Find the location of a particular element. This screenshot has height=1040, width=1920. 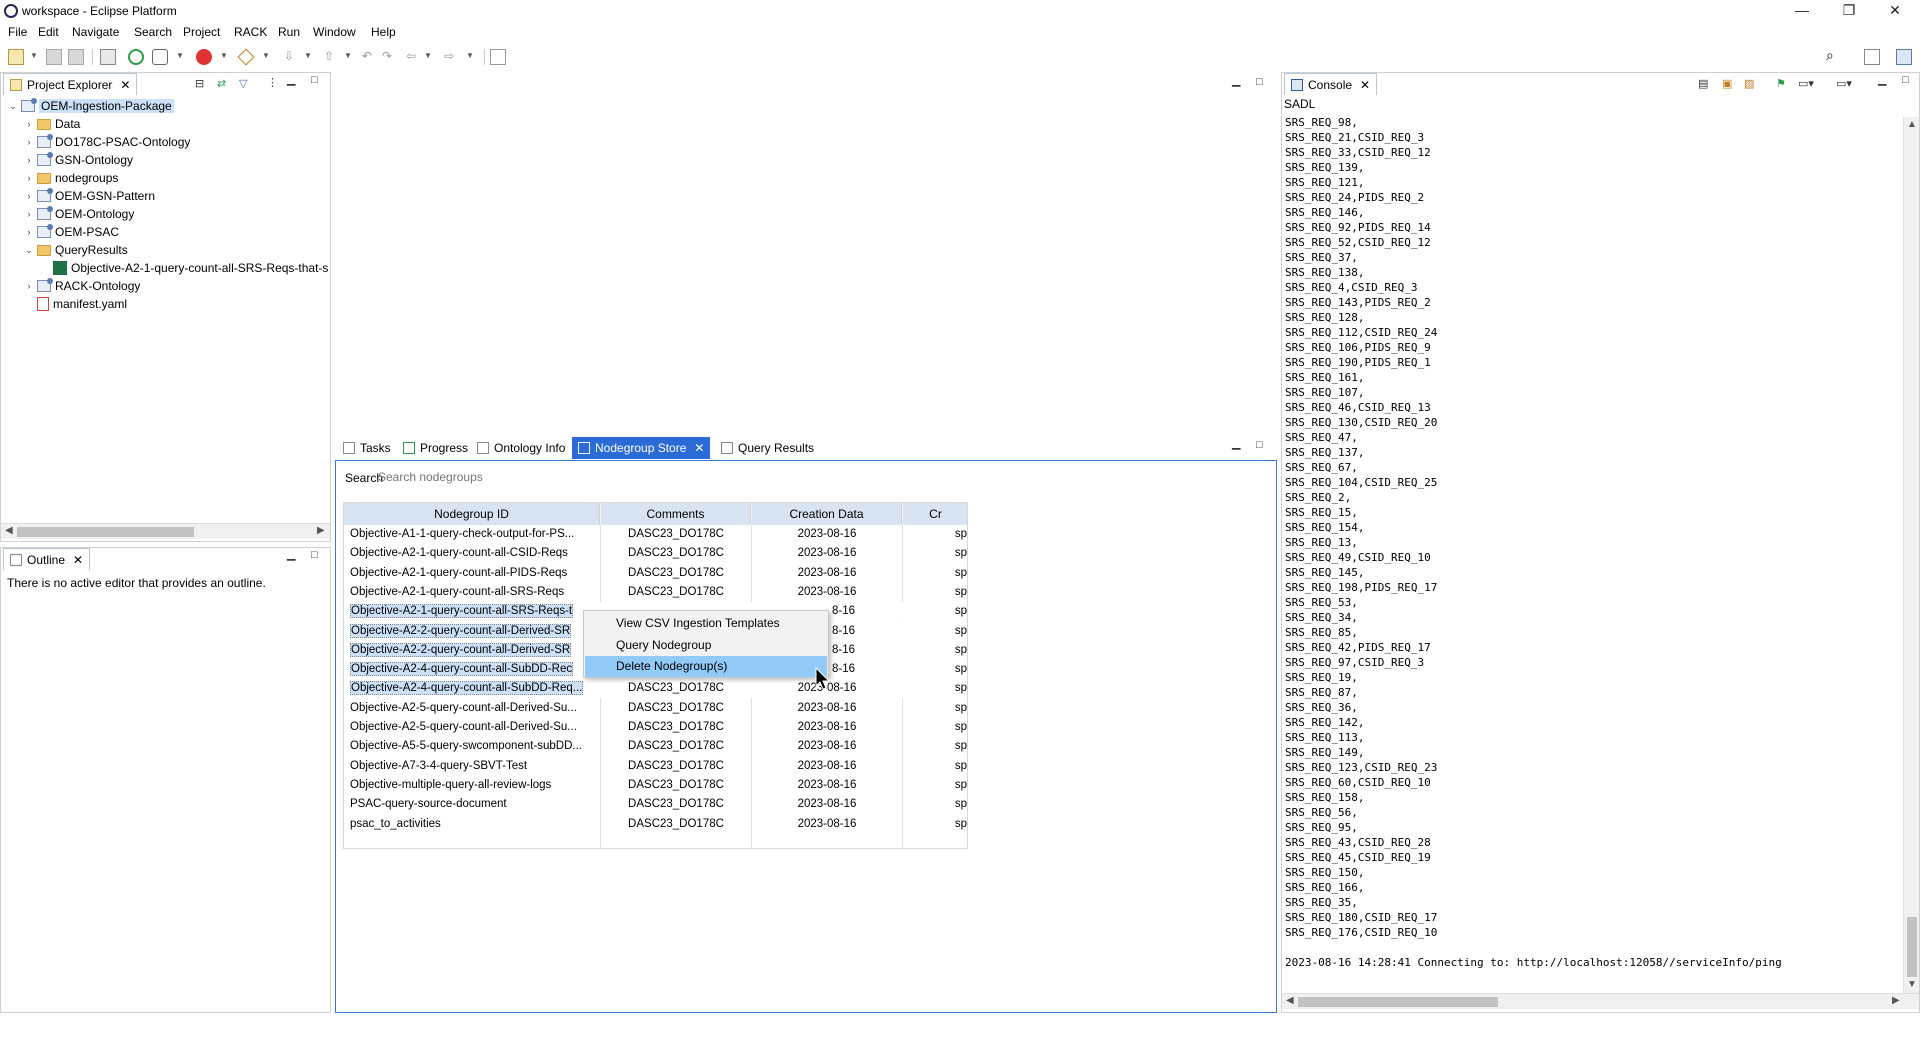

link-with-editor-icon: ⇄ is located at coordinates (221, 83).